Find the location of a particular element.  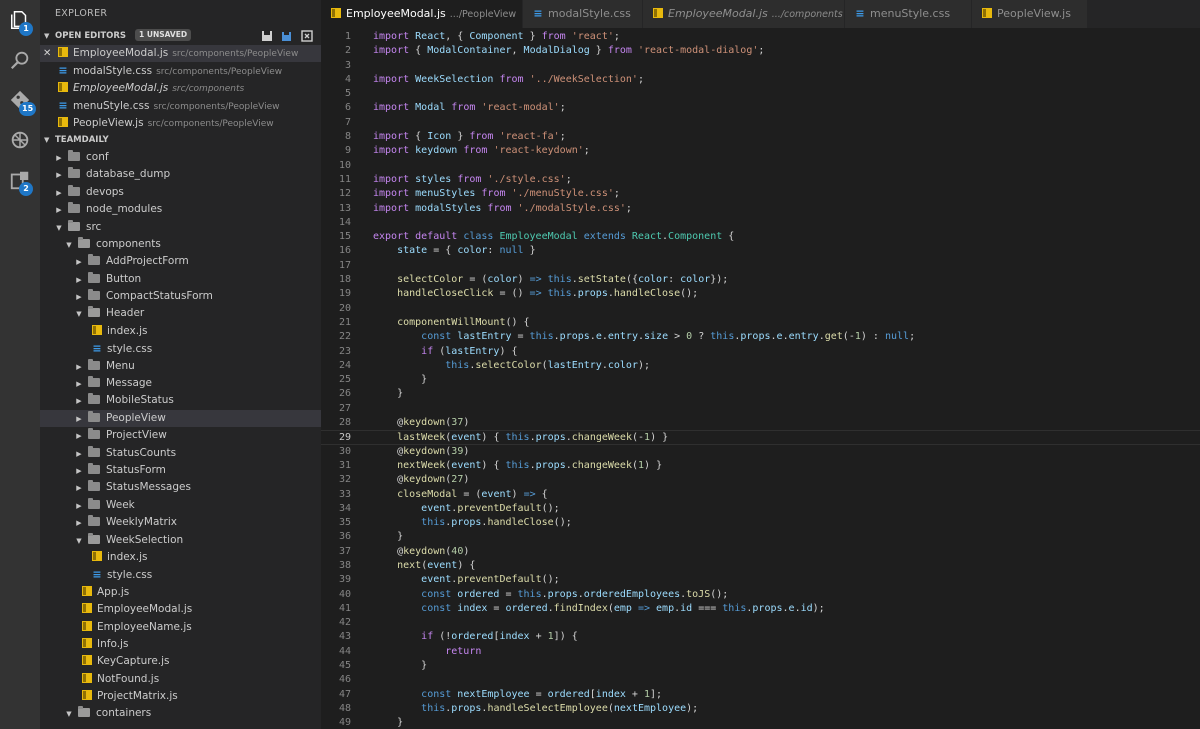

folder-item: ▶ node_modules is located at coordinates (180, 209).